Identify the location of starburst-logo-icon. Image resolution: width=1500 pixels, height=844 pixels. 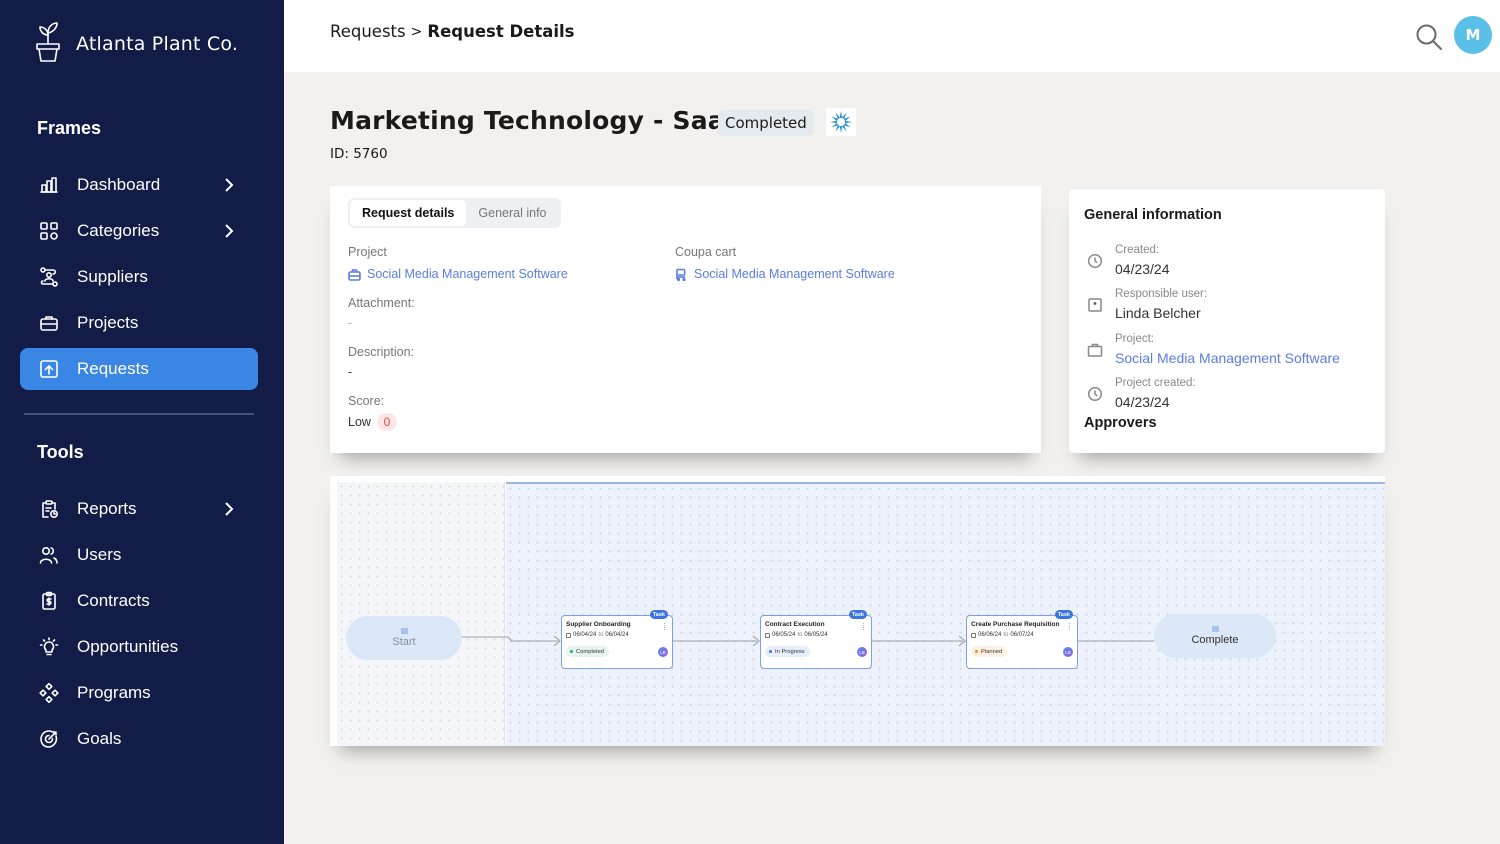
(841, 122).